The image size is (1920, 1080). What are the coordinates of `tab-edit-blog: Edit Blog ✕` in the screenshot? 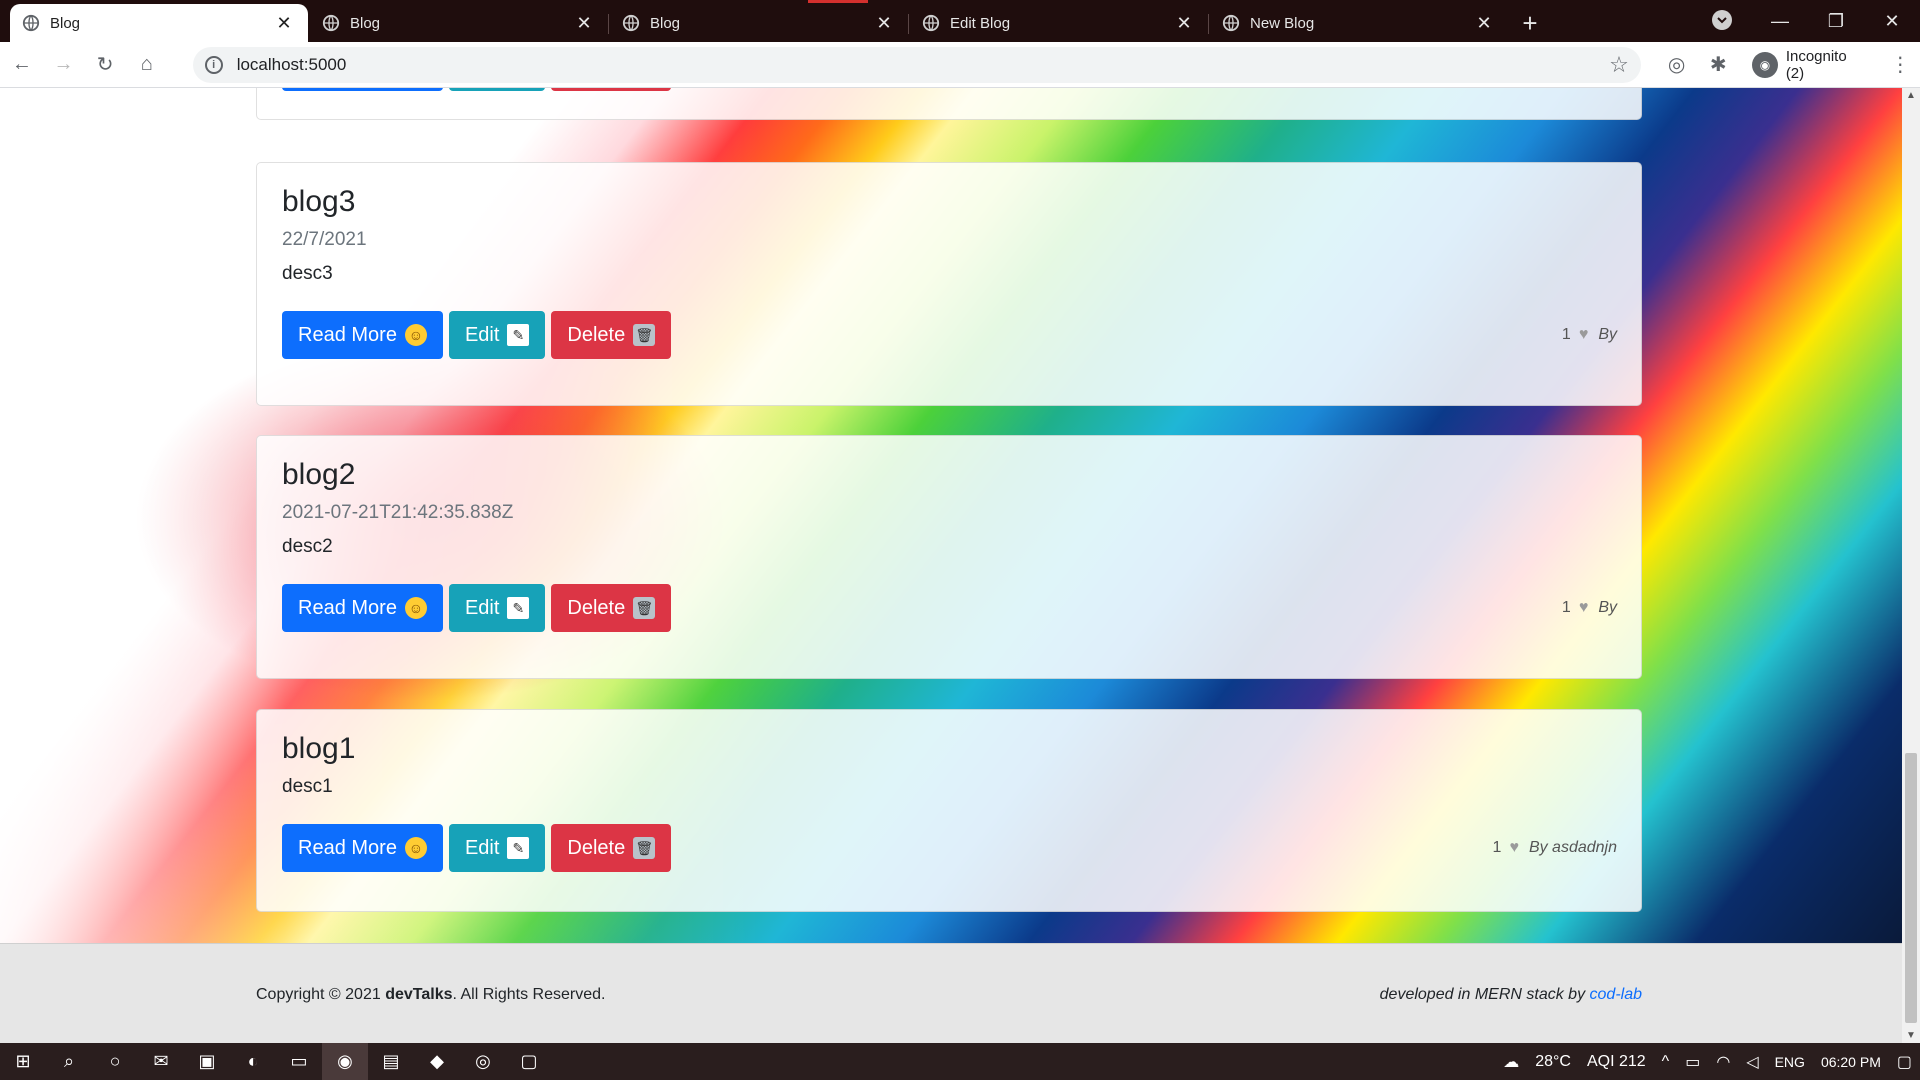 It's located at (1059, 23).